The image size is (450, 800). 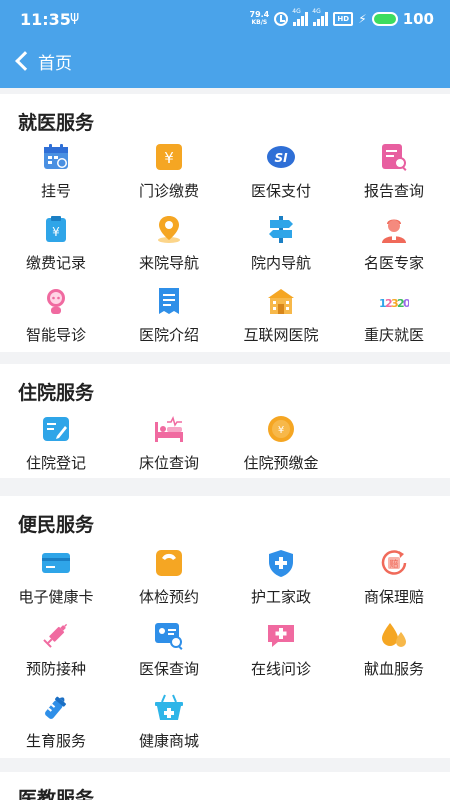 I want to click on item-label: 生育服务, so click(x=55, y=741).